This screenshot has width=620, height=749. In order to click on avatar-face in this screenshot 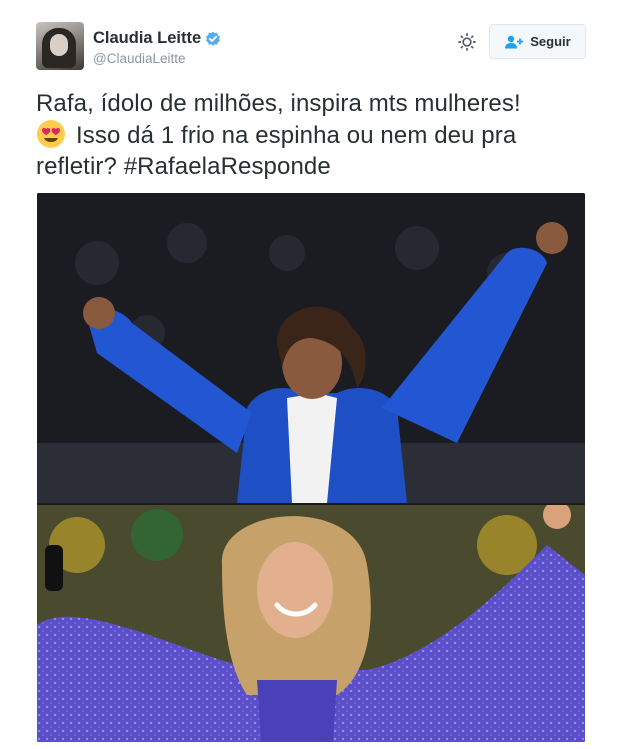, I will do `click(59, 45)`.